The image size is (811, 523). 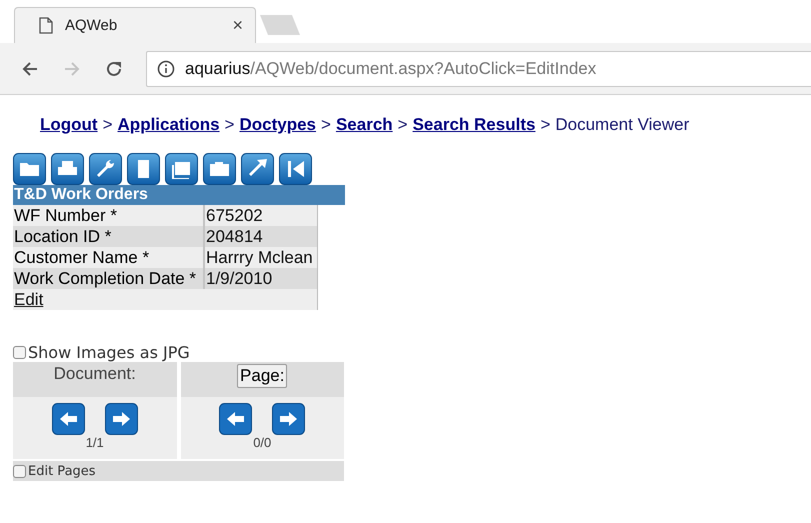 I want to click on previous-page-button, so click(x=235, y=419).